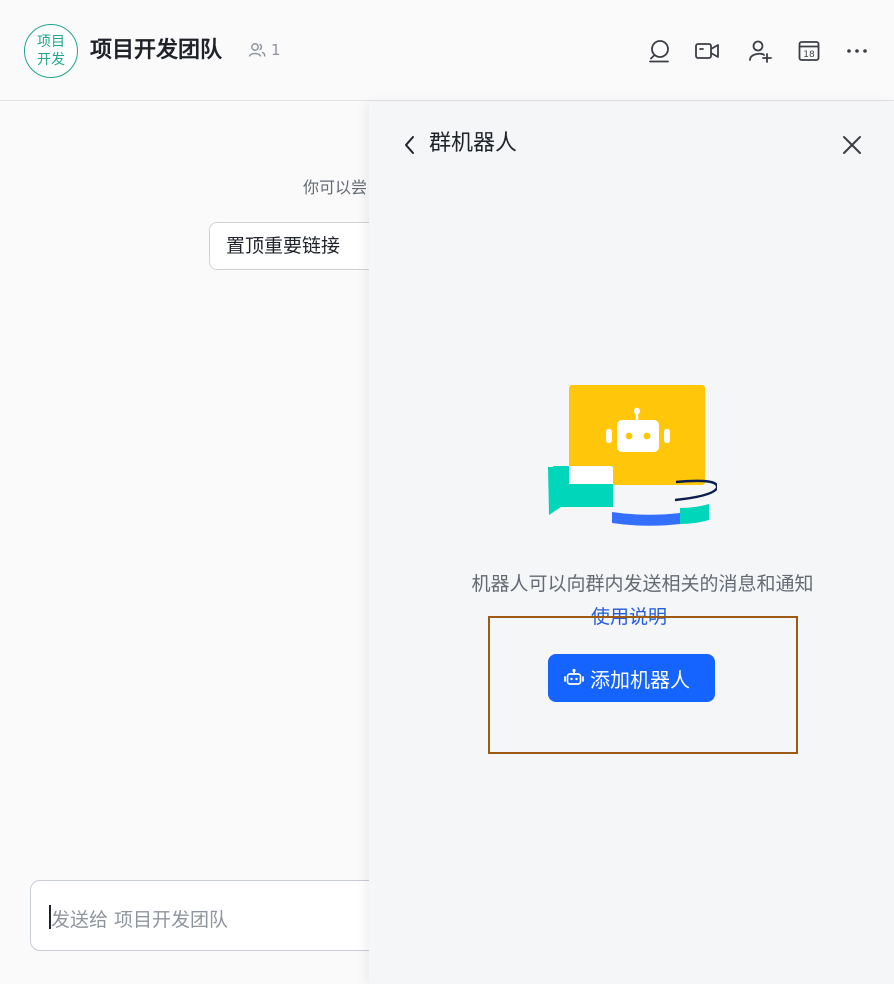 This screenshot has width=894, height=984. I want to click on search-icon, so click(659, 51).